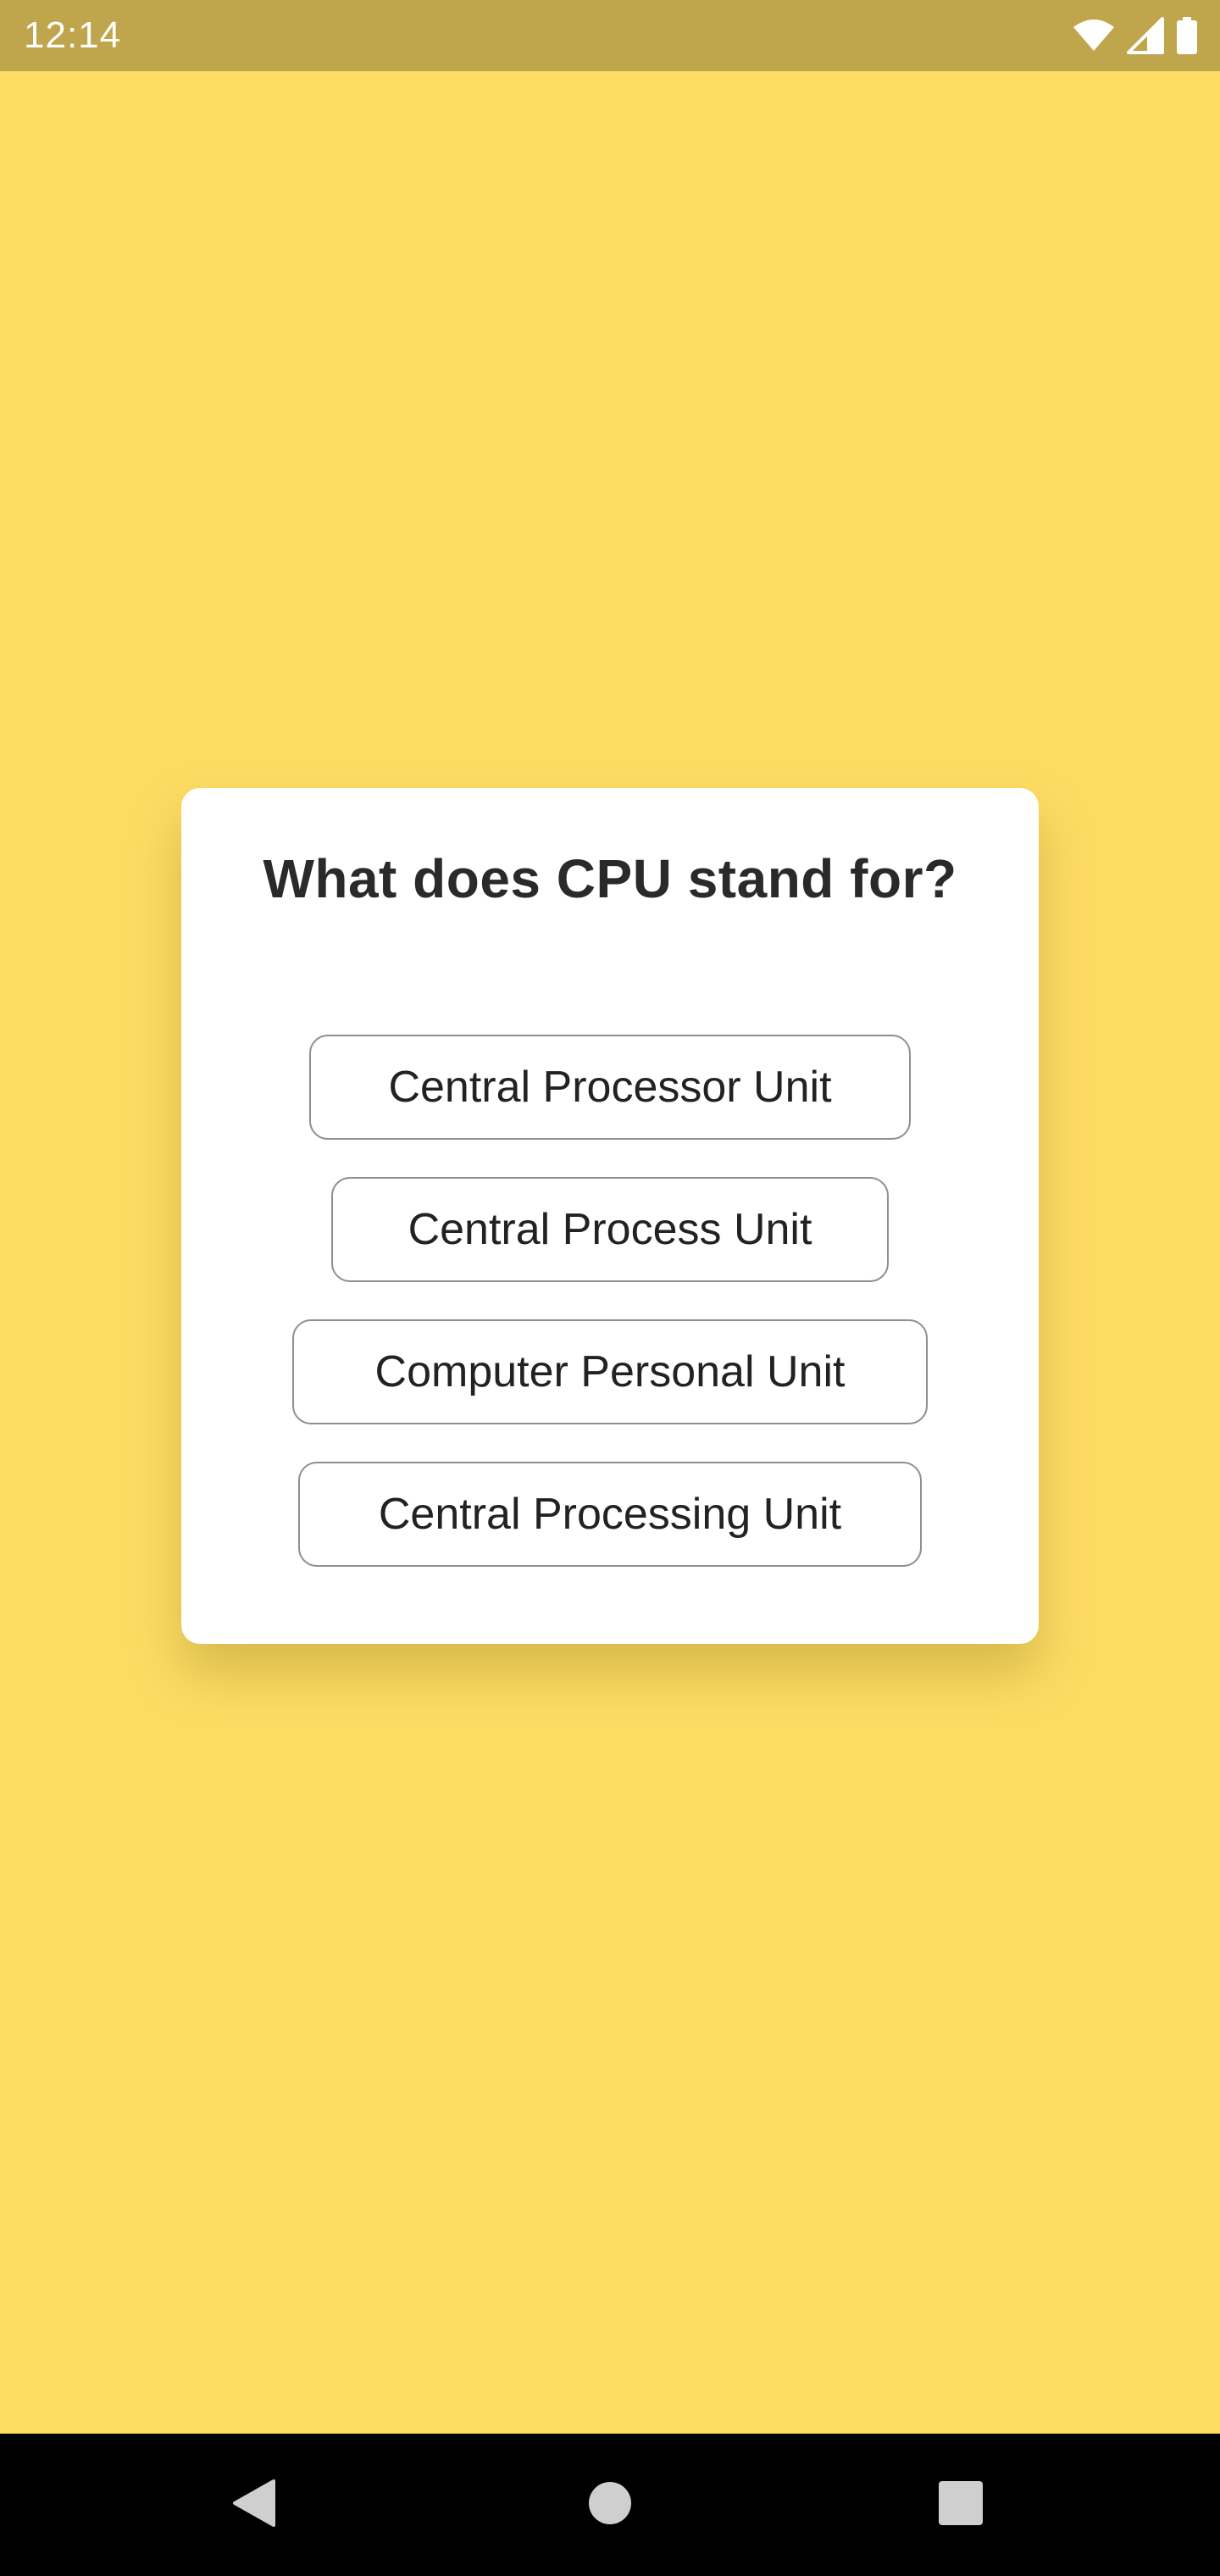 The width and height of the screenshot is (1220, 2576). I want to click on home-button, so click(610, 2505).